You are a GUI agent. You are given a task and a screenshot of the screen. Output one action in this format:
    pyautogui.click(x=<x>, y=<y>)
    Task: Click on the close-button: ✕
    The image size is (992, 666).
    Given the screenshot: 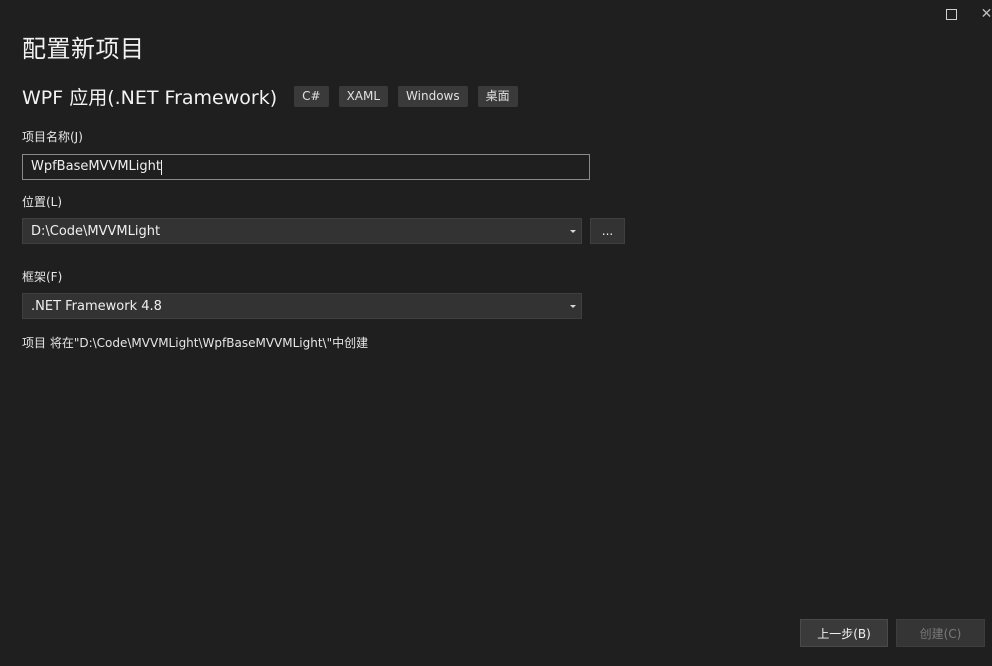 What is the action you would take?
    pyautogui.click(x=981, y=14)
    